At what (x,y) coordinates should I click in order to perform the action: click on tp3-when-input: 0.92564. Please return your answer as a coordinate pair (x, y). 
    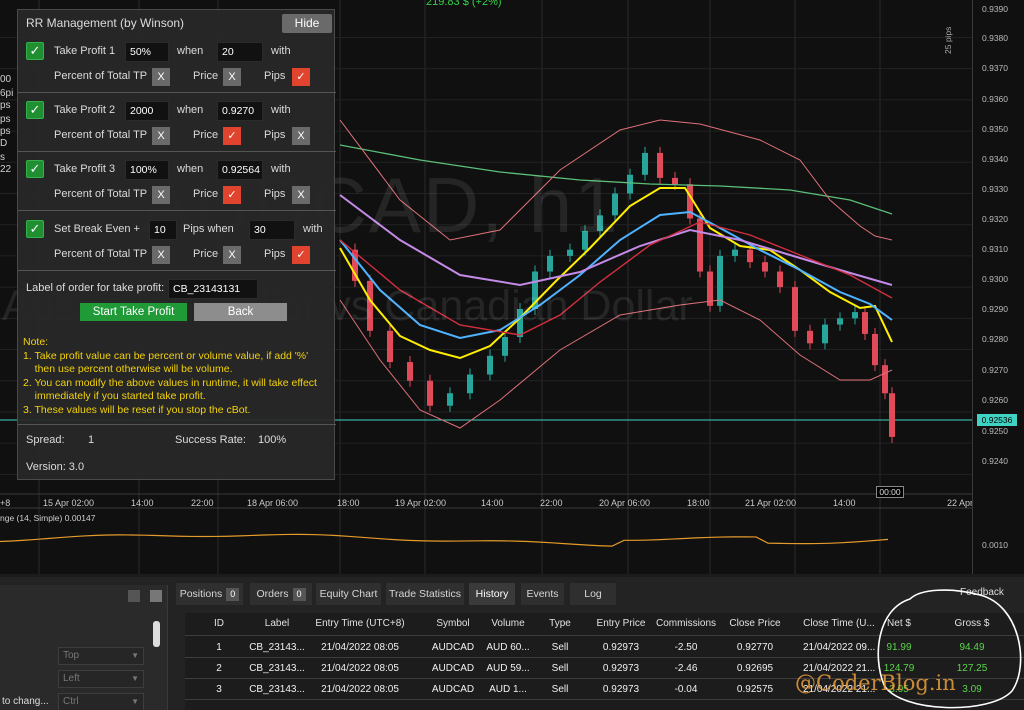
    Looking at the image, I should click on (240, 170).